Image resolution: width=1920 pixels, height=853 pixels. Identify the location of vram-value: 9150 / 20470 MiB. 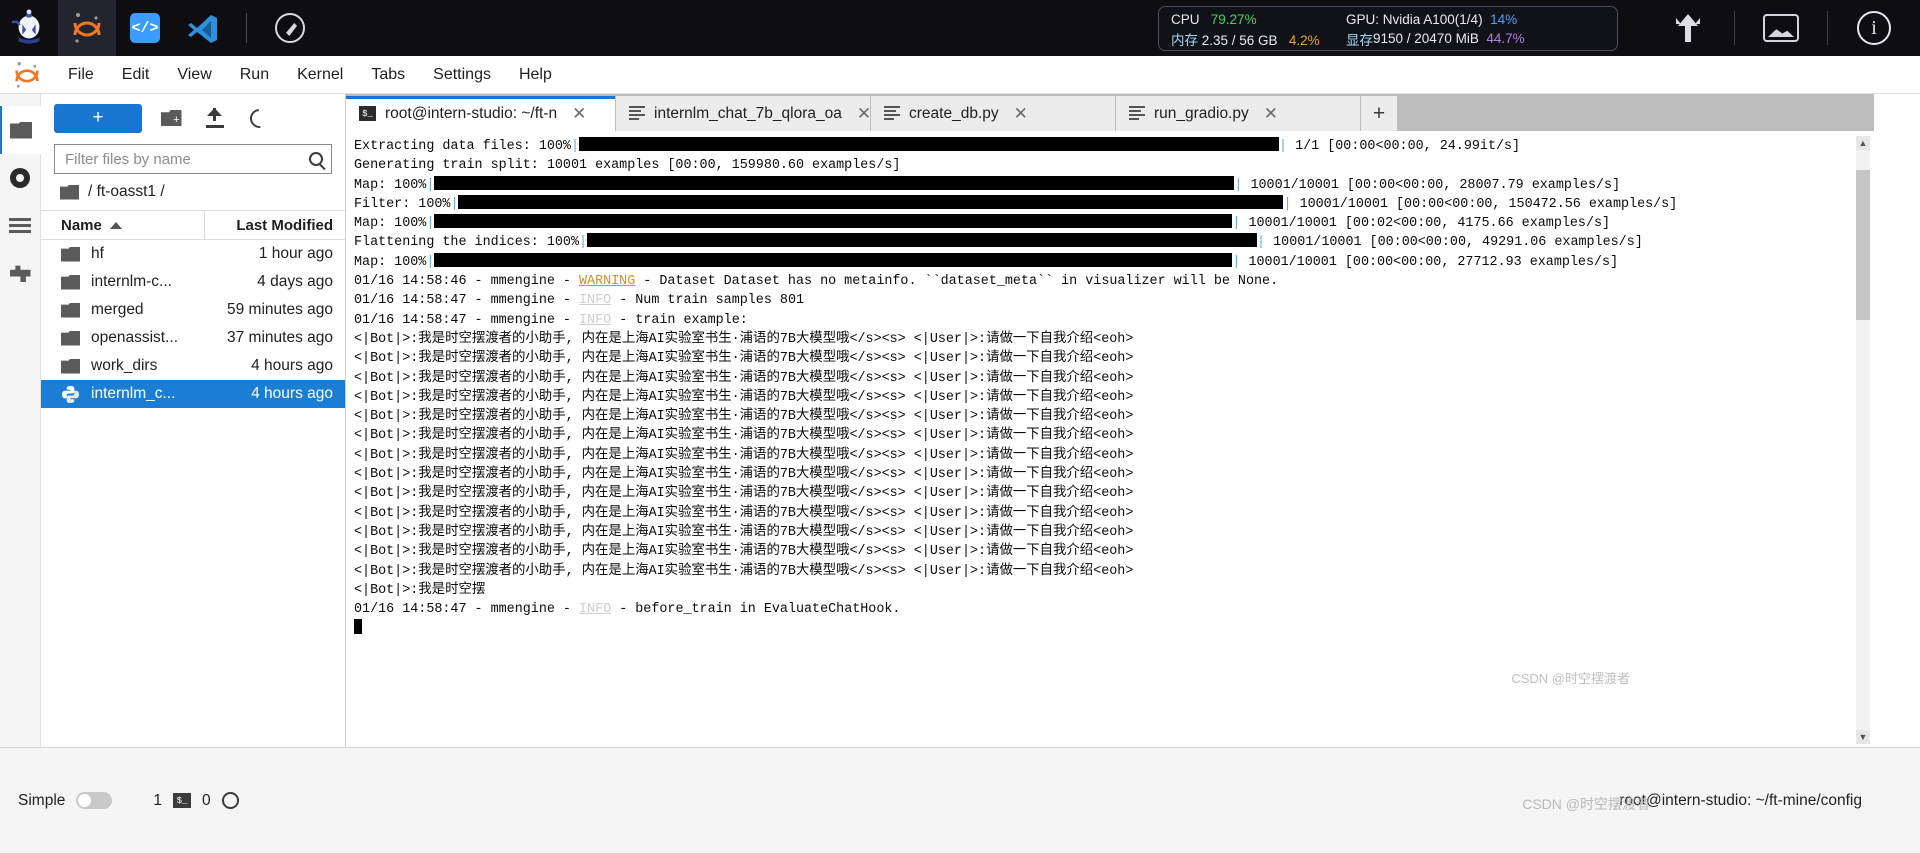
(1426, 38).